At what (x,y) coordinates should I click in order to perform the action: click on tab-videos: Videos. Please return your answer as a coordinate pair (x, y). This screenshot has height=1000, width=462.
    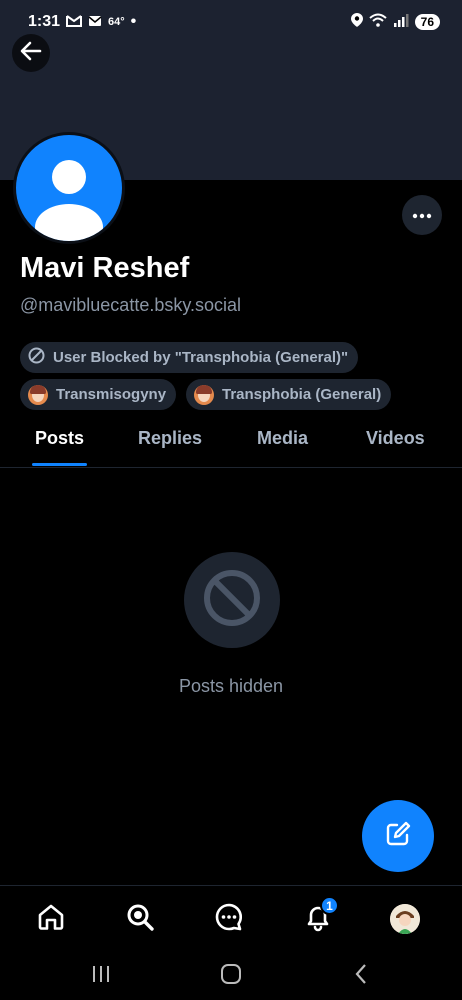
    Looking at the image, I should click on (395, 438).